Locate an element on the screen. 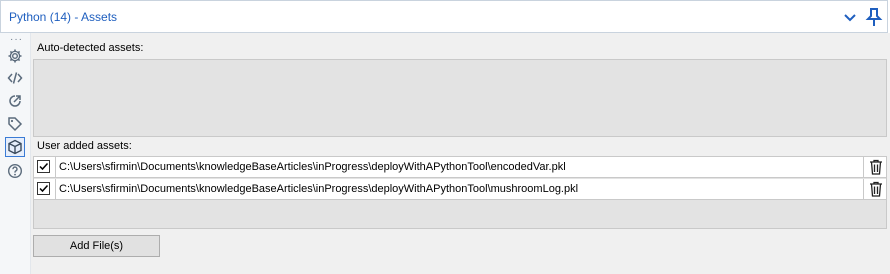  panel-title: Python (14) - Assets is located at coordinates (63, 17).